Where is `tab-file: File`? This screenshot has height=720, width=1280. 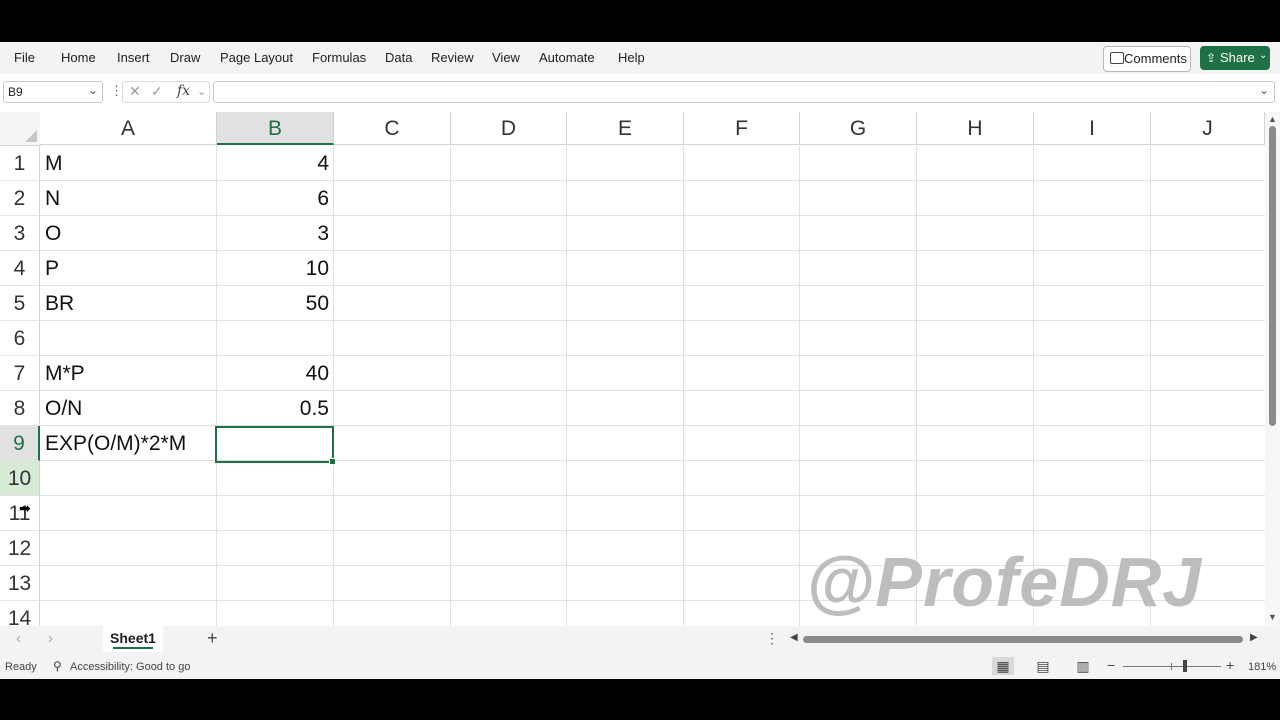
tab-file: File is located at coordinates (24, 57).